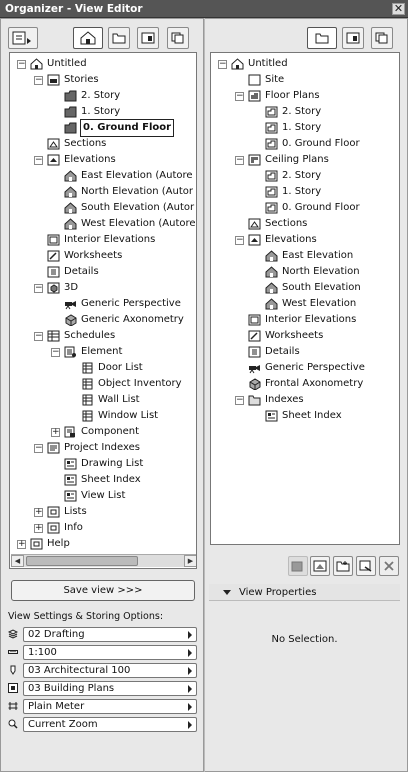 Image resolution: width=408 pixels, height=772 pixels. I want to click on left_panel-tree-row: − Elevations, so click(103, 160).